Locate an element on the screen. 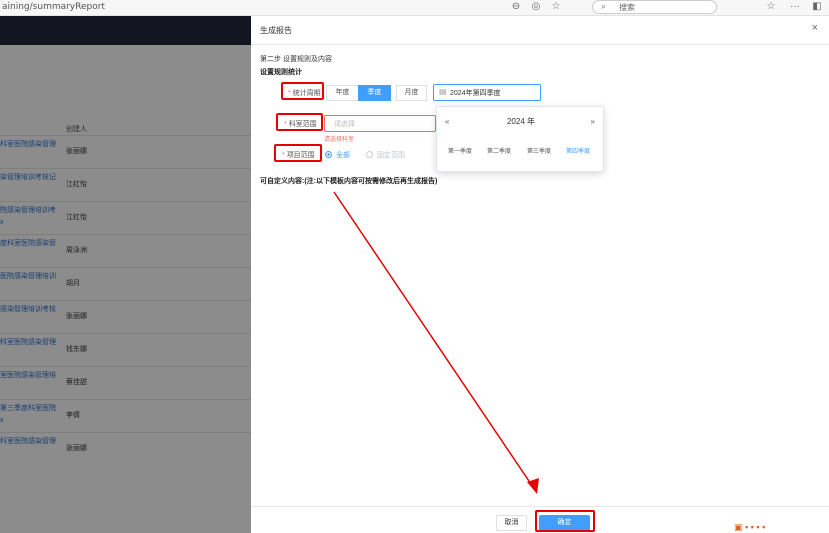 The width and height of the screenshot is (829, 533). browser-toolbar: aining/summaryReport ⊖ ◎ ☆ ⌕ 搜索 ☆ ··· ◧ is located at coordinates (414, 8).